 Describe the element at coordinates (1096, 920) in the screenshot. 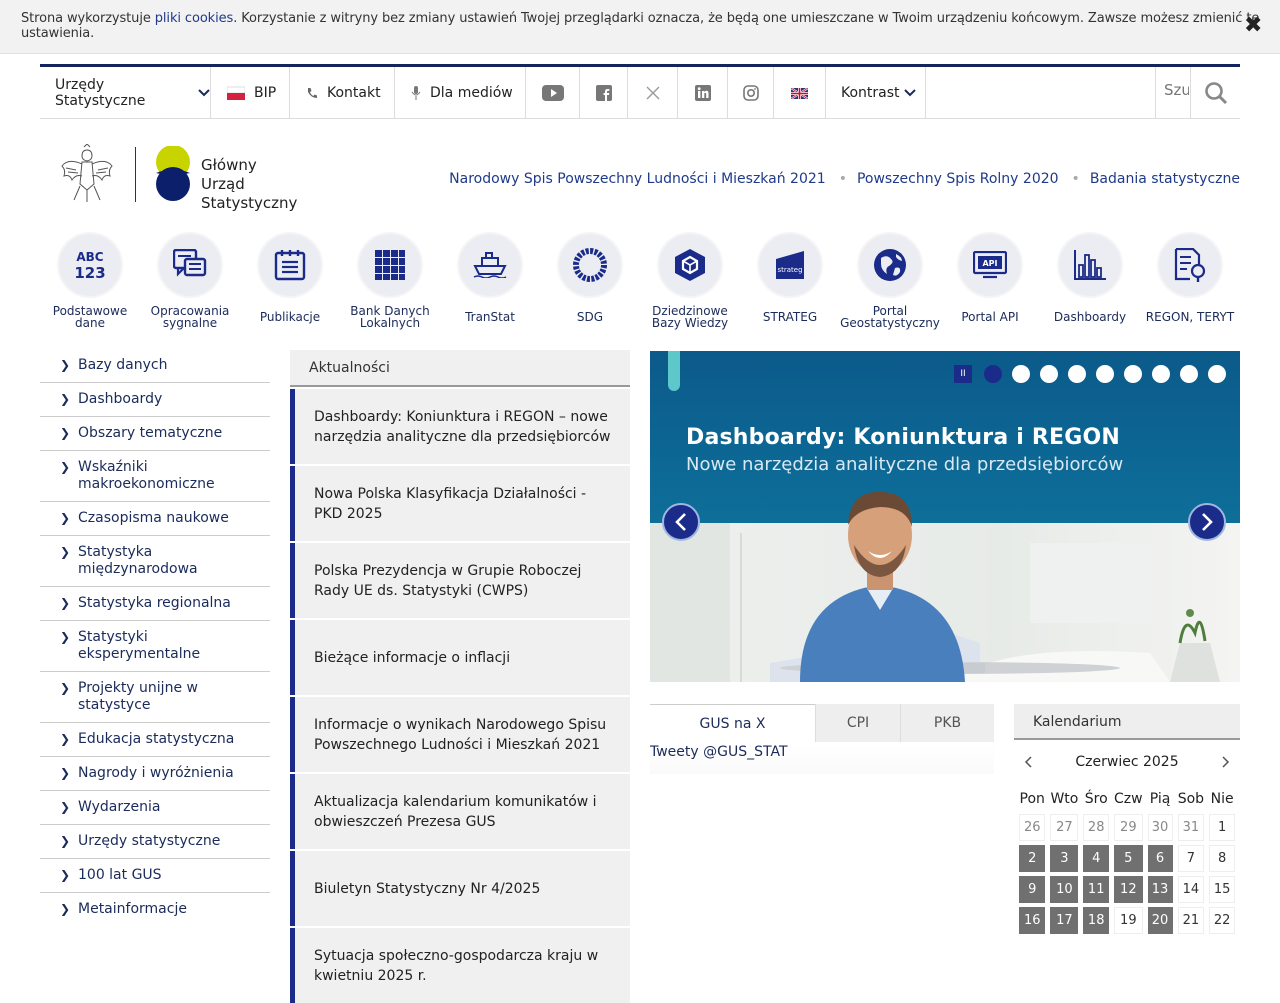

I see `calendar-day-event: 18` at that location.